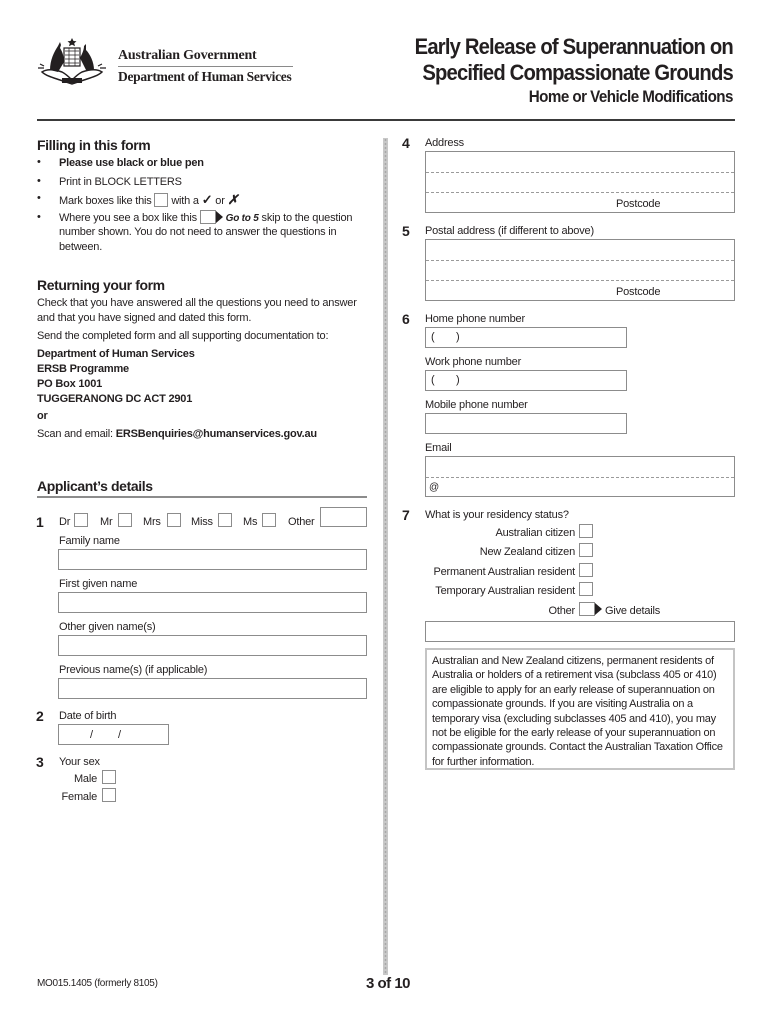 The image size is (770, 1024). What do you see at coordinates (233, 199) in the screenshot?
I see `cross-icon: ✗` at bounding box center [233, 199].